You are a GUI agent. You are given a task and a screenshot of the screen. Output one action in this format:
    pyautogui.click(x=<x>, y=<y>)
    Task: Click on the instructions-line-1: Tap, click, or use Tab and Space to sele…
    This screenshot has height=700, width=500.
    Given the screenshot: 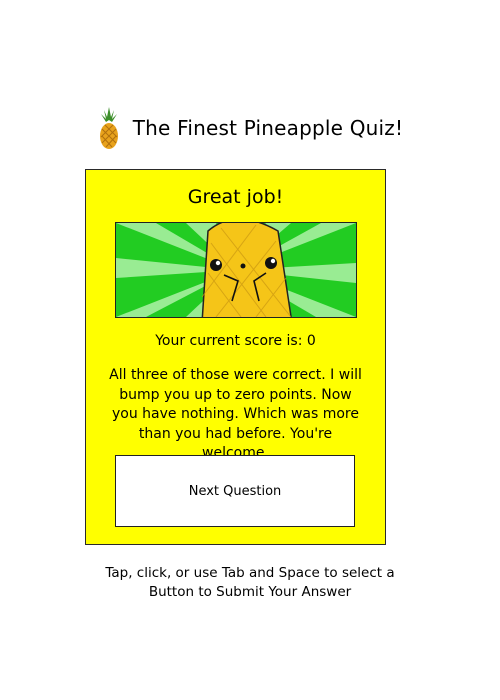 What is the action you would take?
    pyautogui.click(x=250, y=573)
    